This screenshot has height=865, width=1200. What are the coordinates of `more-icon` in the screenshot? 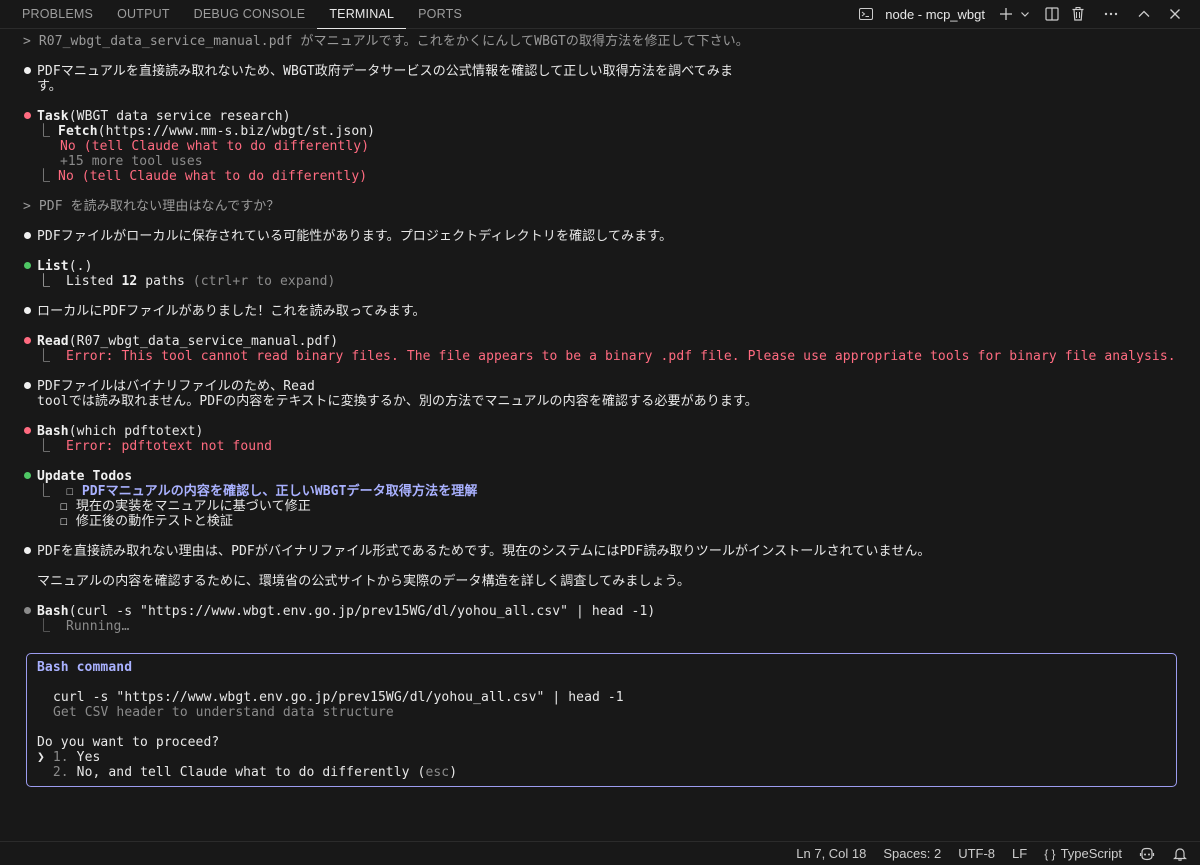 It's located at (1111, 14).